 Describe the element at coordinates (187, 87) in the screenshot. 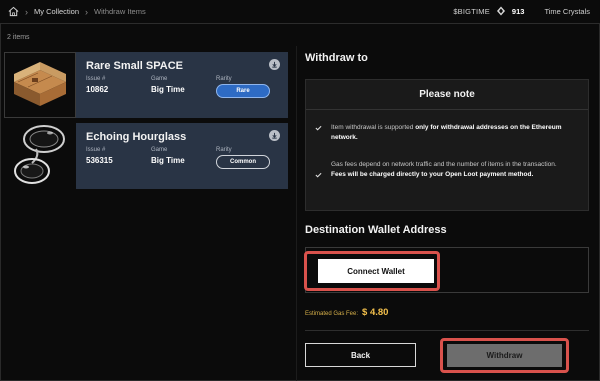

I see `item-meta: Issue # 10862 Game Big Time Rarity Rare` at that location.